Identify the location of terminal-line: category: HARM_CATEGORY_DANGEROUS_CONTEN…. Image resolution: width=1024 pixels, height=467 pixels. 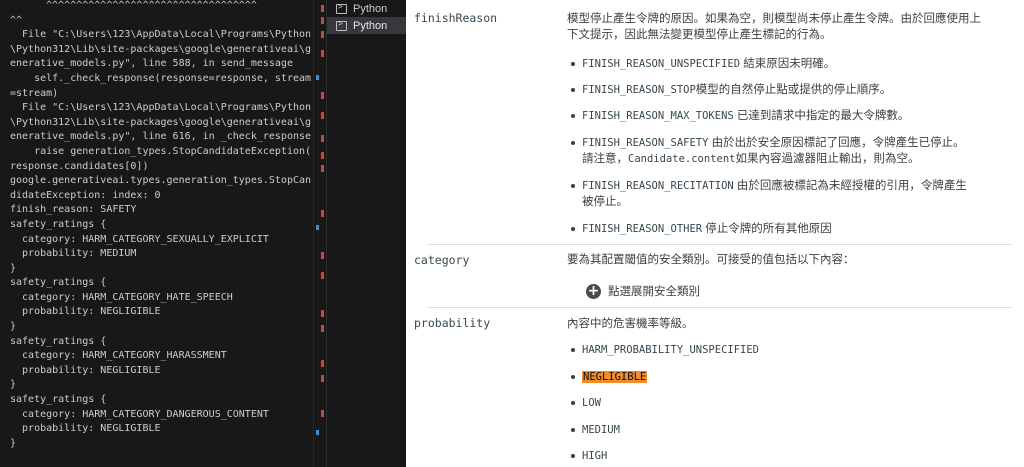
(139, 414).